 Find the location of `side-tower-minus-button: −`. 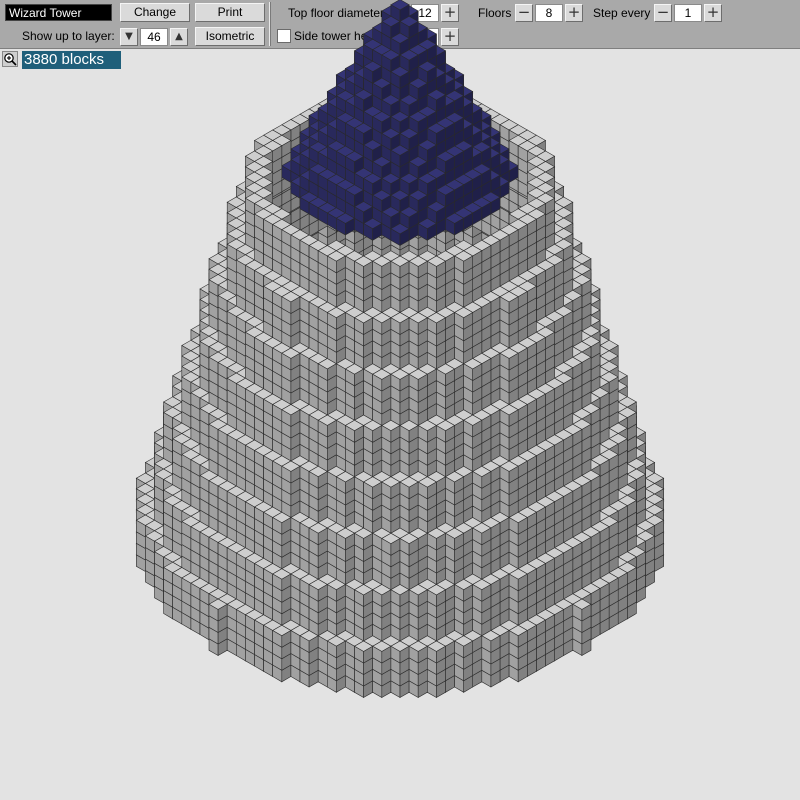

side-tower-minus-button: − is located at coordinates (400, 37).